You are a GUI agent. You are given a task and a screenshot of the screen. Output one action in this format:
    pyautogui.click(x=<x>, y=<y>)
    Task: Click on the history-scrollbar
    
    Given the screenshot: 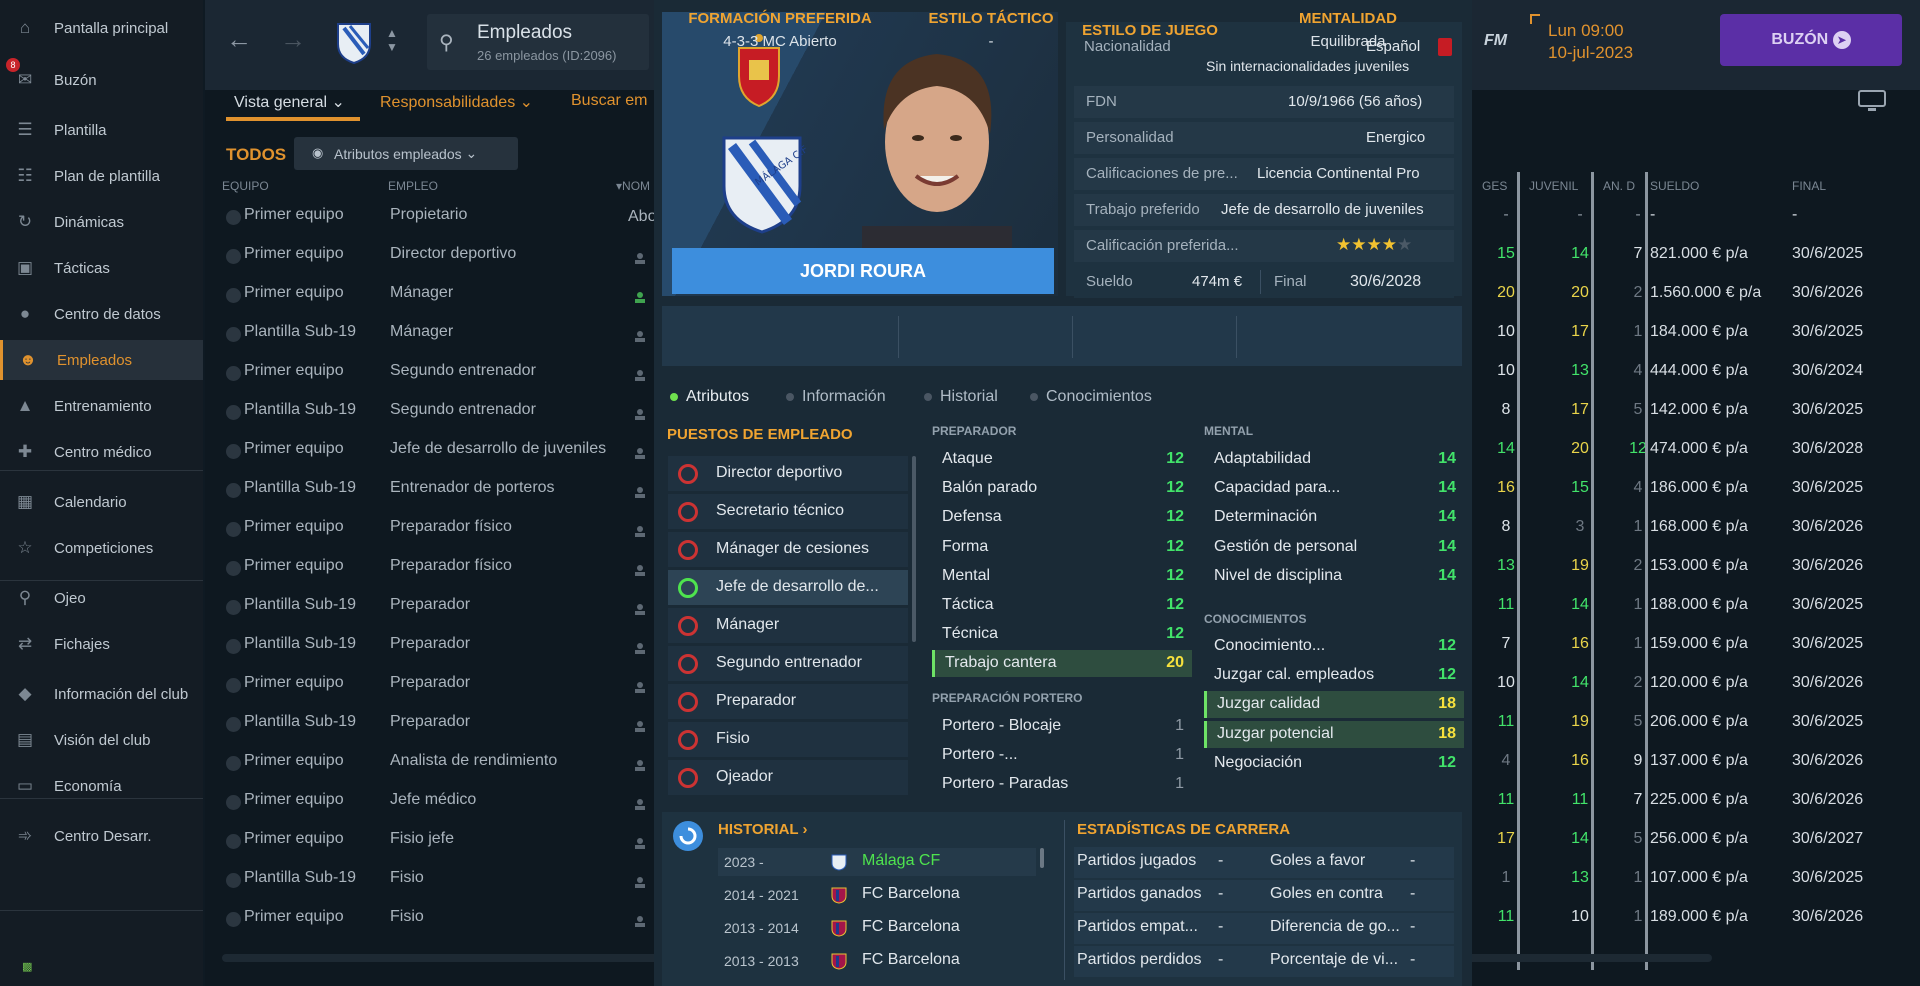 What is the action you would take?
    pyautogui.click(x=1042, y=858)
    